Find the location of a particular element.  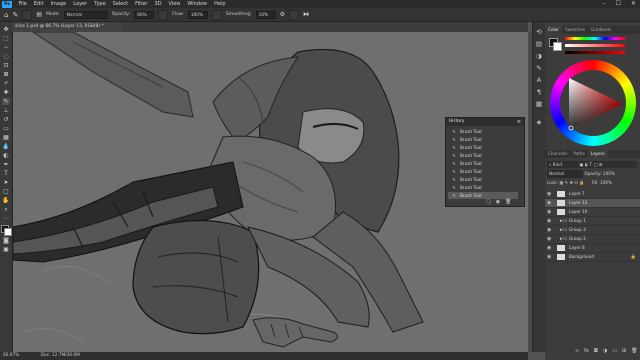

new-group-icon: ▭ is located at coordinates (614, 351).